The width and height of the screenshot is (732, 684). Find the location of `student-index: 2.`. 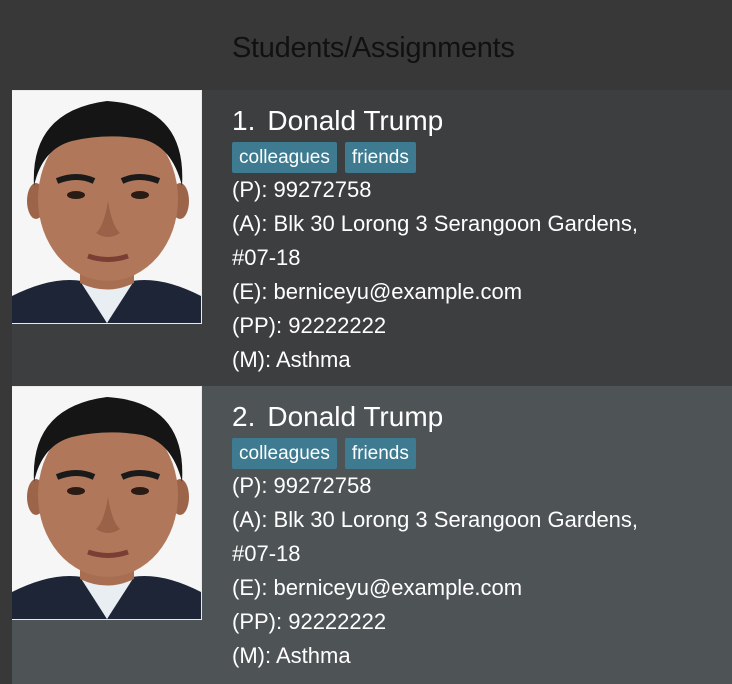

student-index: 2. is located at coordinates (244, 416).